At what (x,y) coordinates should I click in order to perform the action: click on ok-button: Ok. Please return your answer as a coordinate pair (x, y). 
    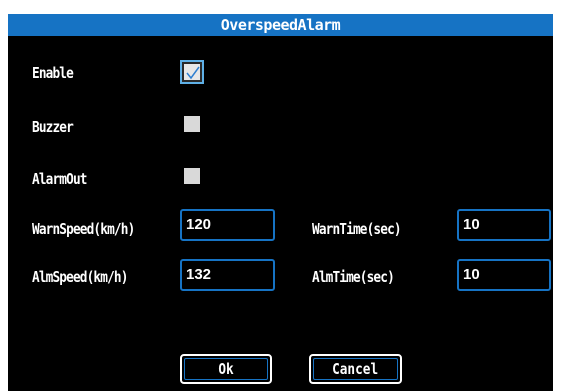
    Looking at the image, I should click on (226, 369).